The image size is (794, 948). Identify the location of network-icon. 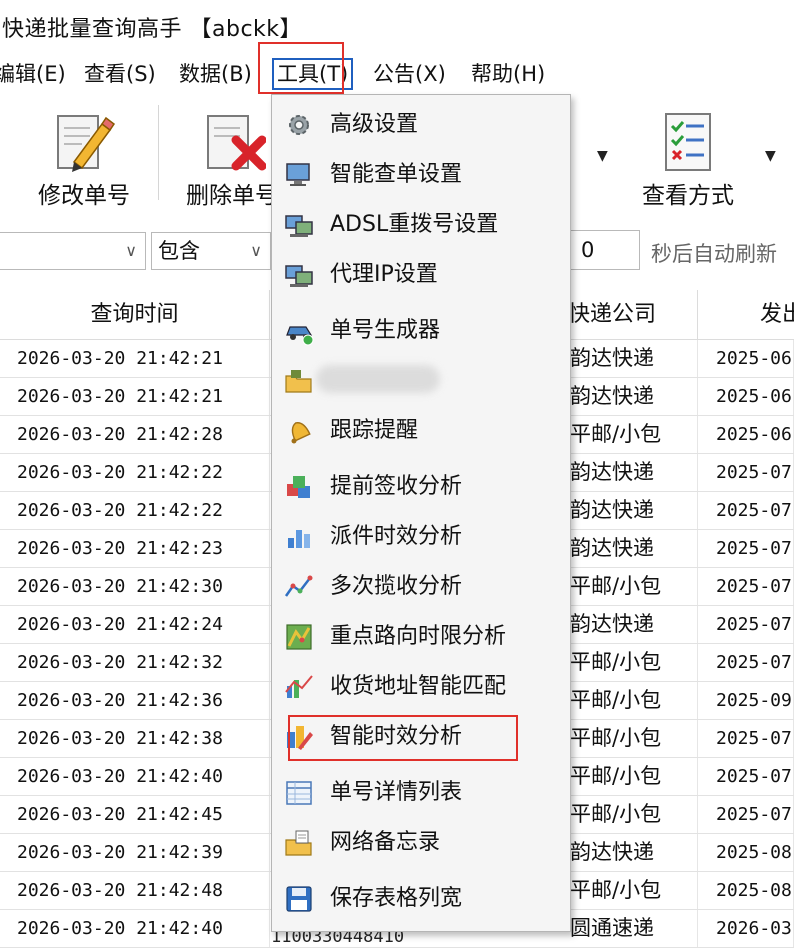
(299, 226).